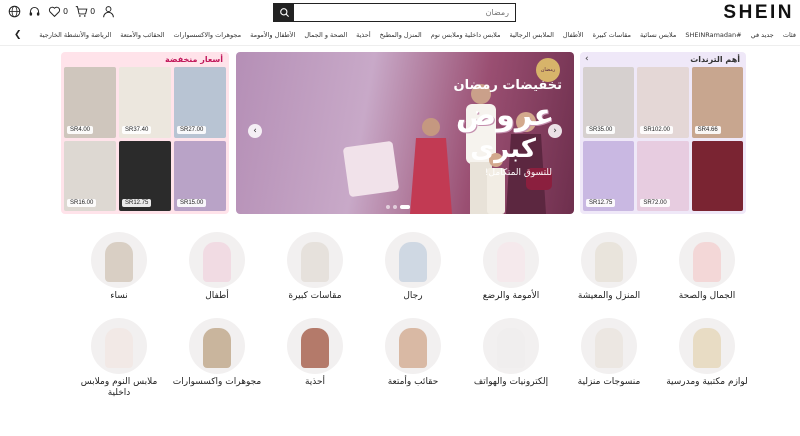  I want to click on category-item: إلكترونيات والهواتف, so click(511, 353).